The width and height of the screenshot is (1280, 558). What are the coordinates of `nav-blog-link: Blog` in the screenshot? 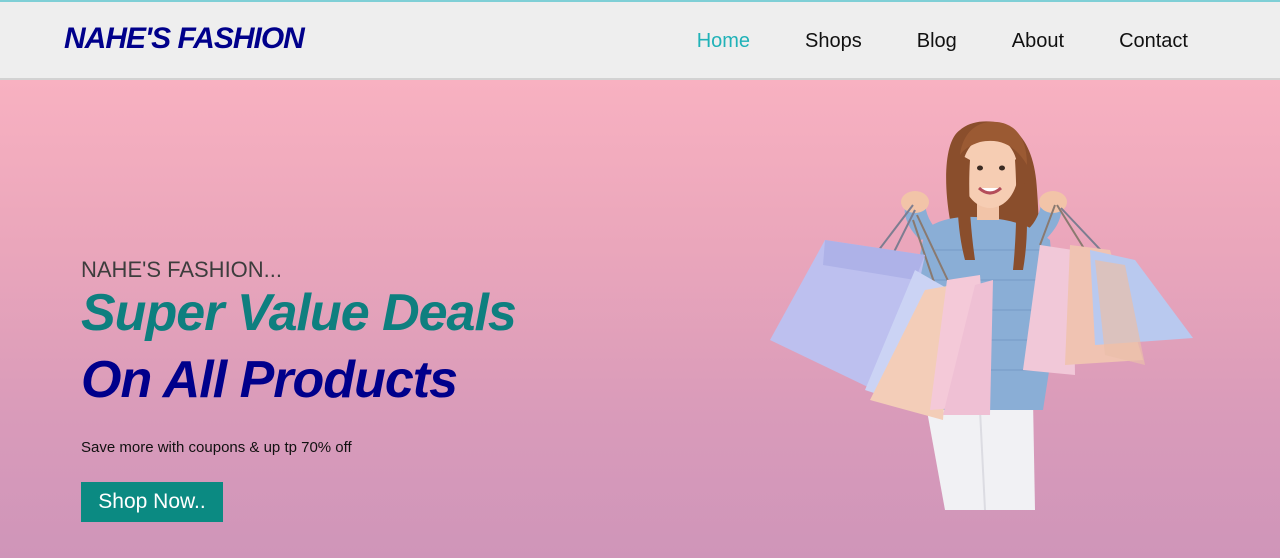 It's located at (937, 41).